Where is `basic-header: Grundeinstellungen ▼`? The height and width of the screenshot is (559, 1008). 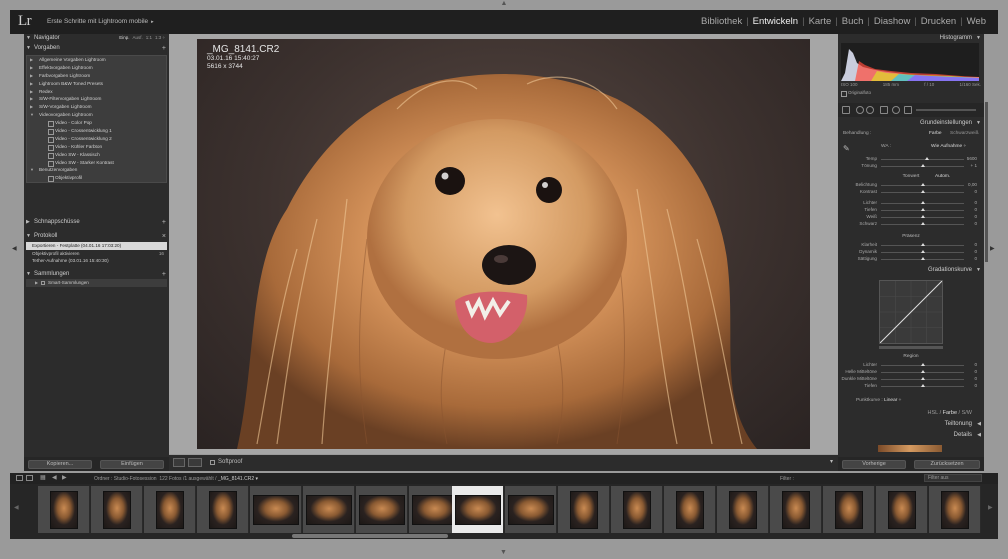 basic-header: Grundeinstellungen ▼ is located at coordinates (911, 123).